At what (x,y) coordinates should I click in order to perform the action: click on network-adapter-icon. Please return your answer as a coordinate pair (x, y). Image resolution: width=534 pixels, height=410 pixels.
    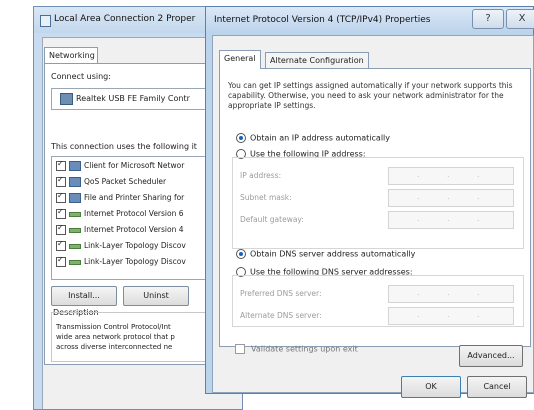
    Looking at the image, I should click on (66, 99).